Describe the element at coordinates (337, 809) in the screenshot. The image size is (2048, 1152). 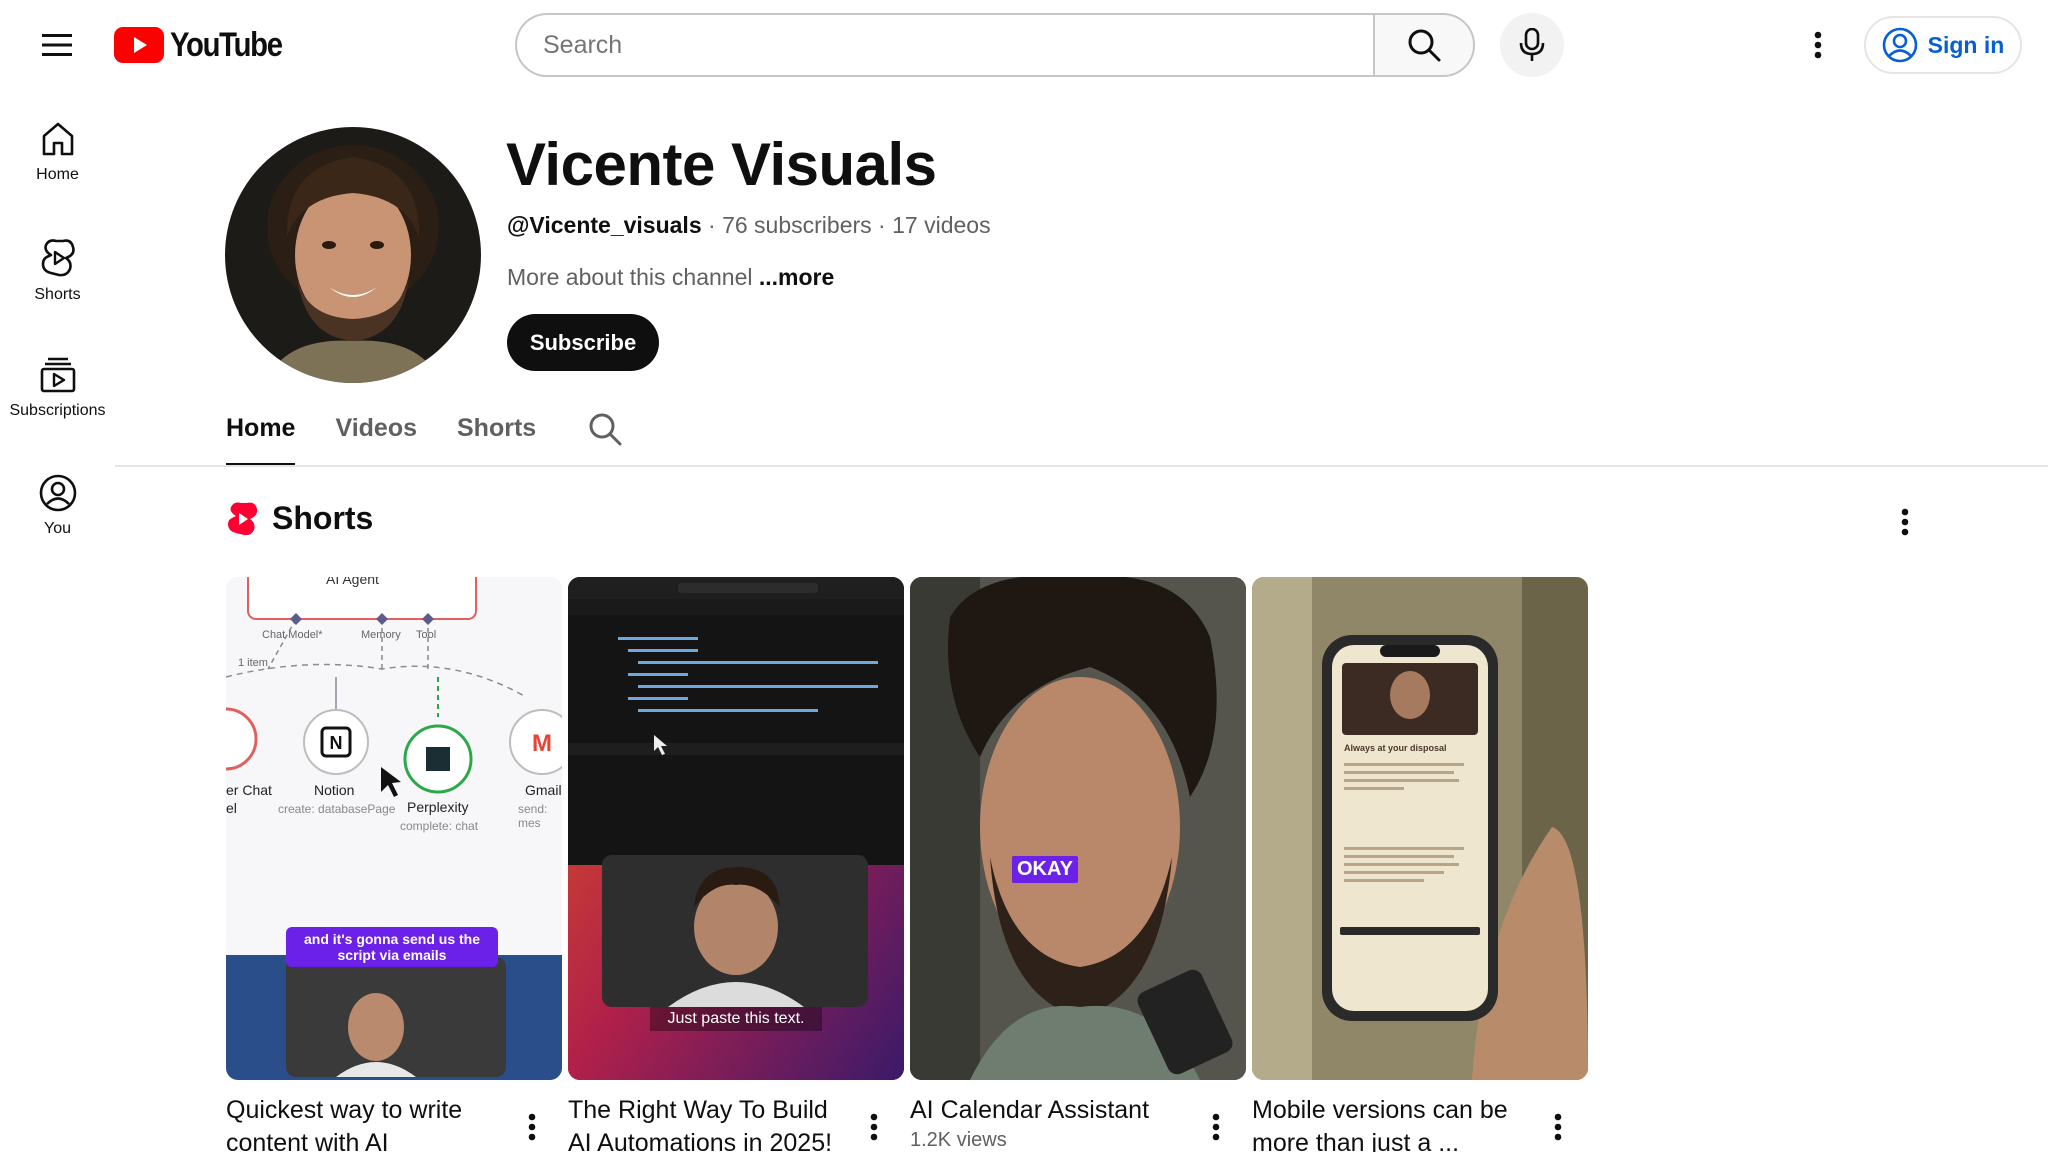
I see `notion-node-sublabel: create: databasePage` at that location.